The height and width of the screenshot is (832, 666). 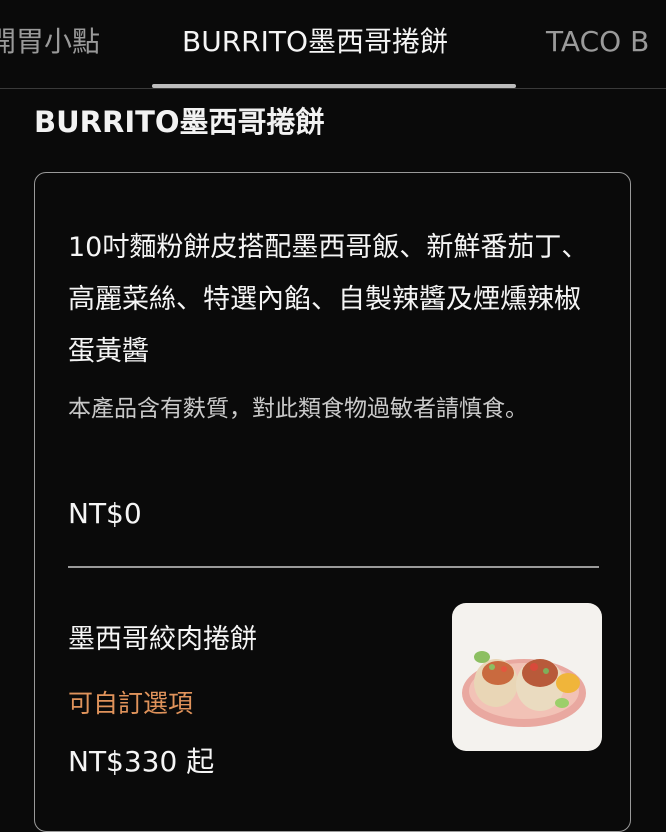 I want to click on category-base-price: NT$0, so click(x=105, y=513).